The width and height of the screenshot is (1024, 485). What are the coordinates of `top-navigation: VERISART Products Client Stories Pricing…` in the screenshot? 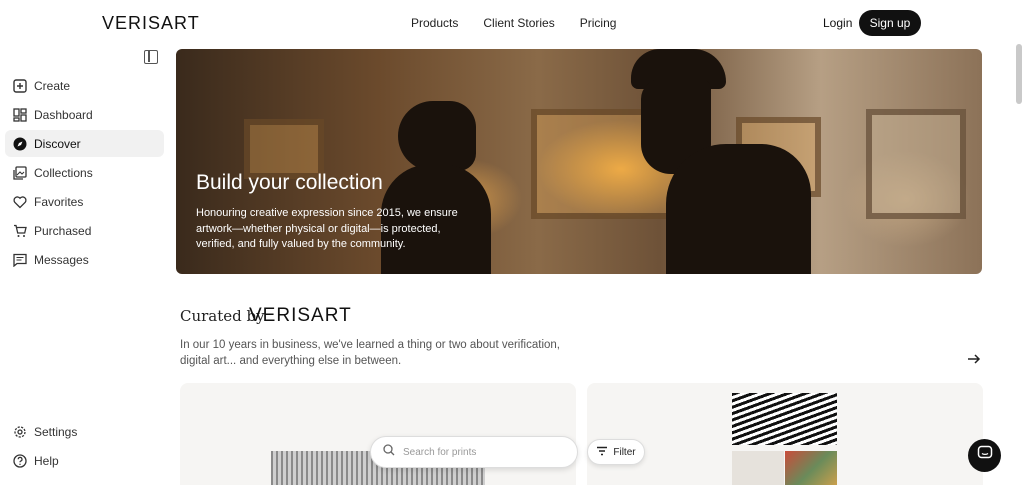 It's located at (512, 23).